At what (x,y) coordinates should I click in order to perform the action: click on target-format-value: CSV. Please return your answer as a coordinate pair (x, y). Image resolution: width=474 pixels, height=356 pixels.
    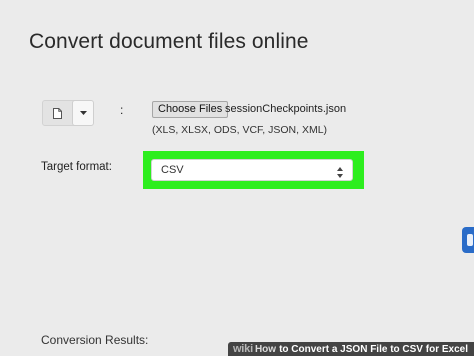
    Looking at the image, I should click on (172, 170).